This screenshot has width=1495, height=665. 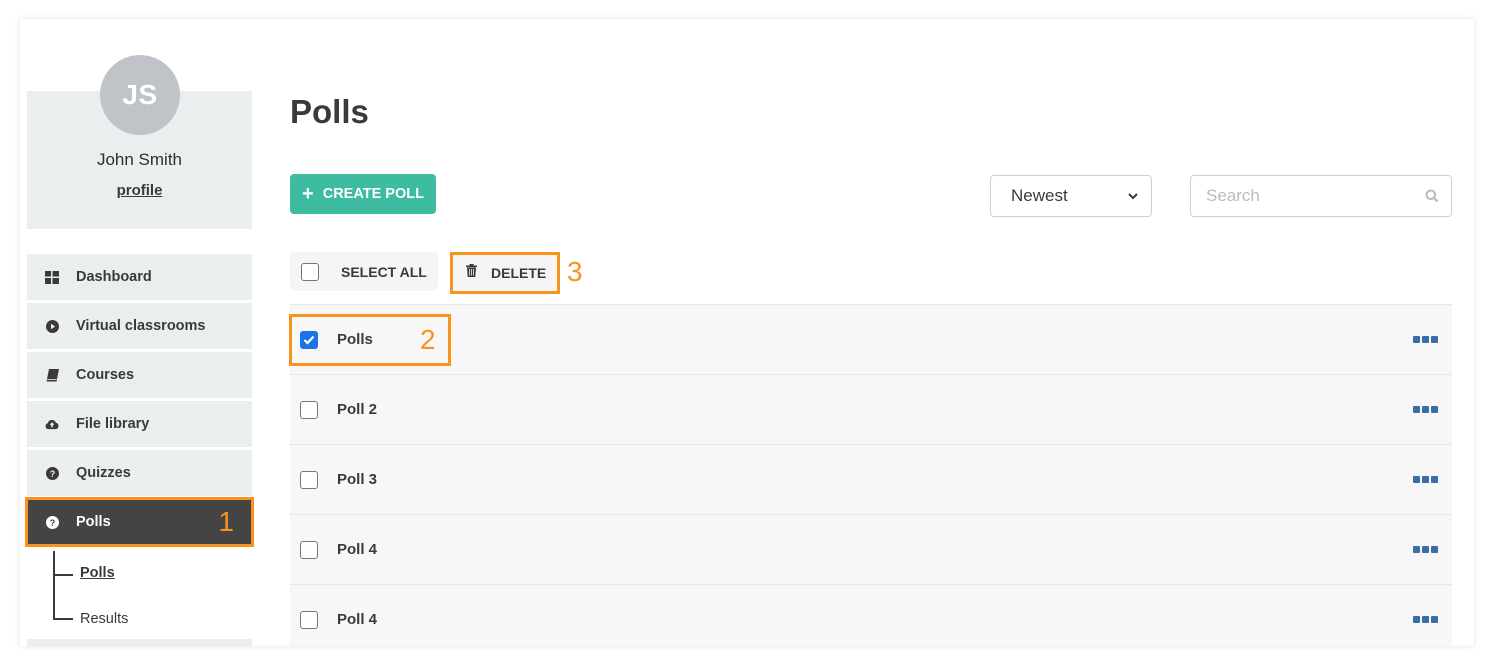 What do you see at coordinates (329, 111) in the screenshot?
I see `page-title: Polls` at bounding box center [329, 111].